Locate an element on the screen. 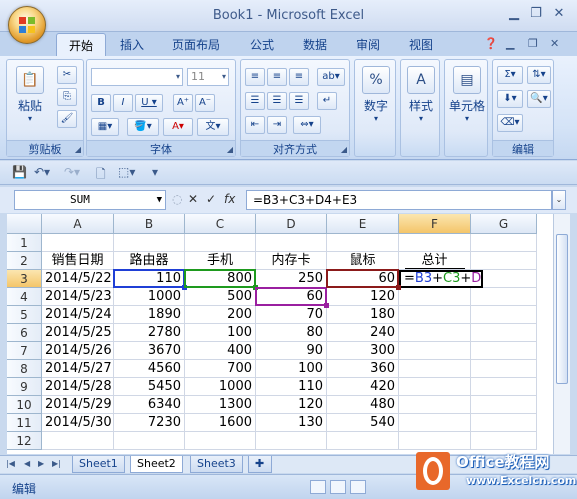 The image size is (577, 499). expand-namebox-icon: ◌ is located at coordinates (177, 199).